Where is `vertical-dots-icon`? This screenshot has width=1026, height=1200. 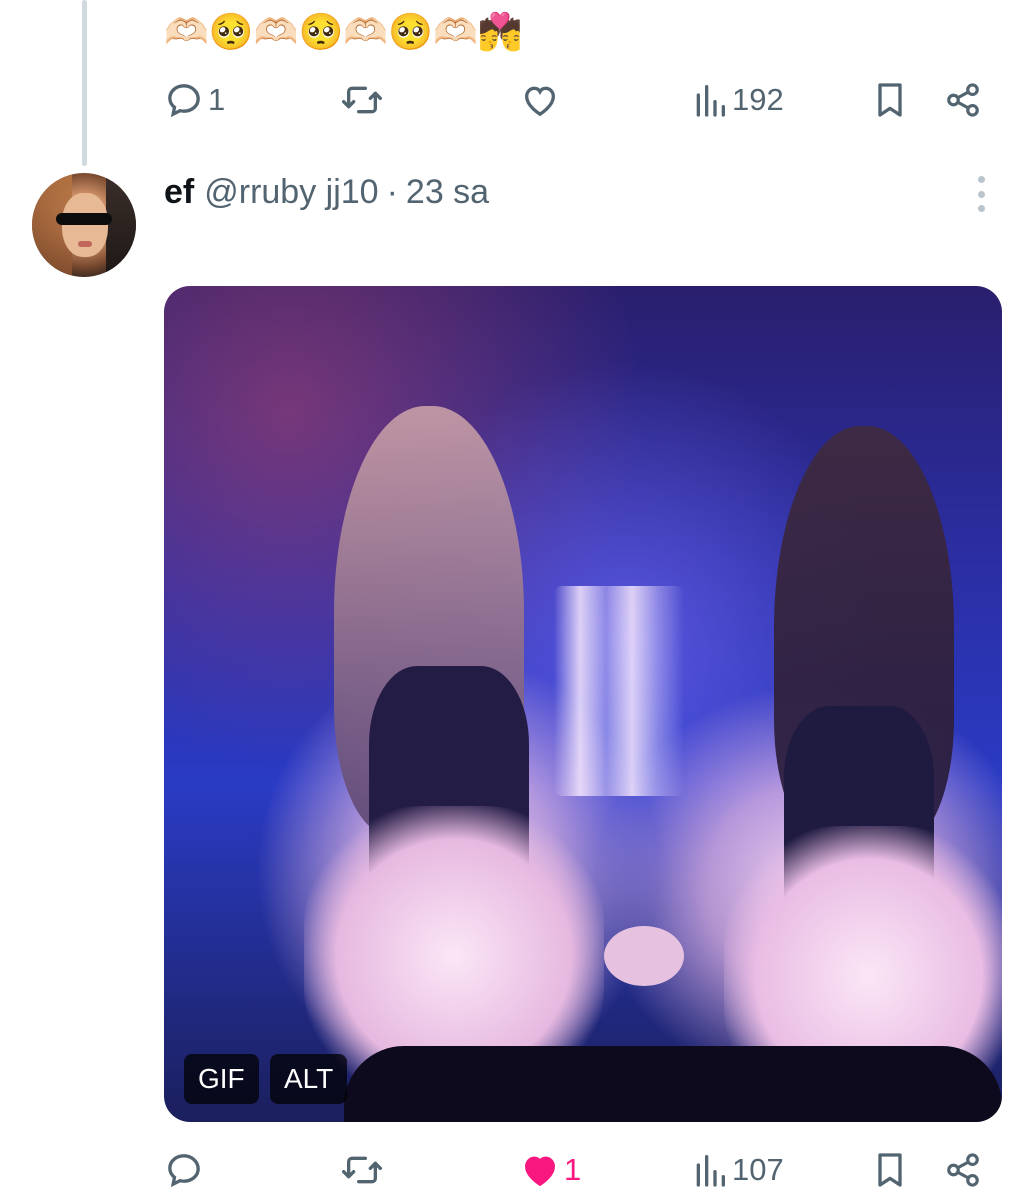 vertical-dots-icon is located at coordinates (981, 179).